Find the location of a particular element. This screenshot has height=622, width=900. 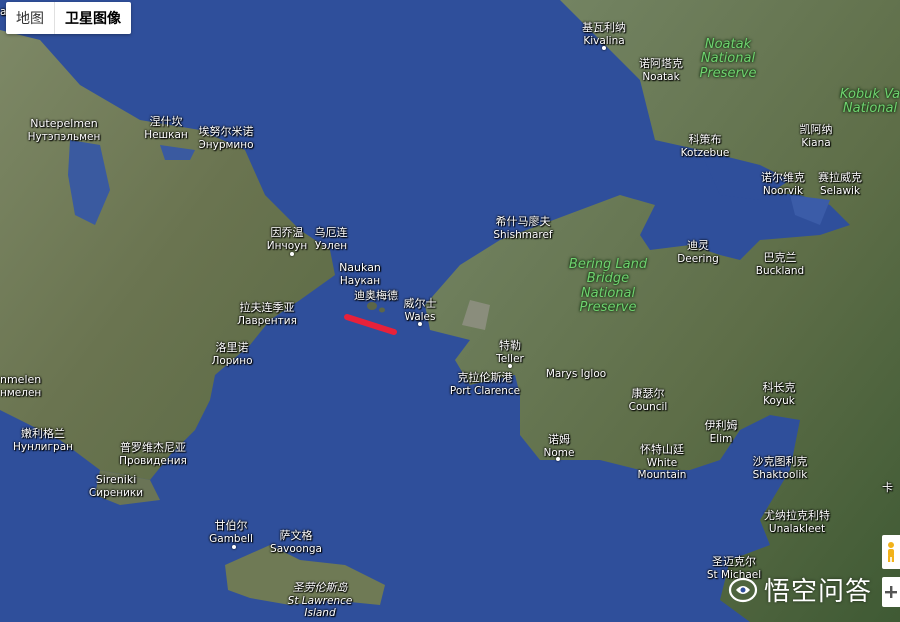

place-unalakleet: 尤纳拉克利特 Unalakleet is located at coordinates (797, 522).